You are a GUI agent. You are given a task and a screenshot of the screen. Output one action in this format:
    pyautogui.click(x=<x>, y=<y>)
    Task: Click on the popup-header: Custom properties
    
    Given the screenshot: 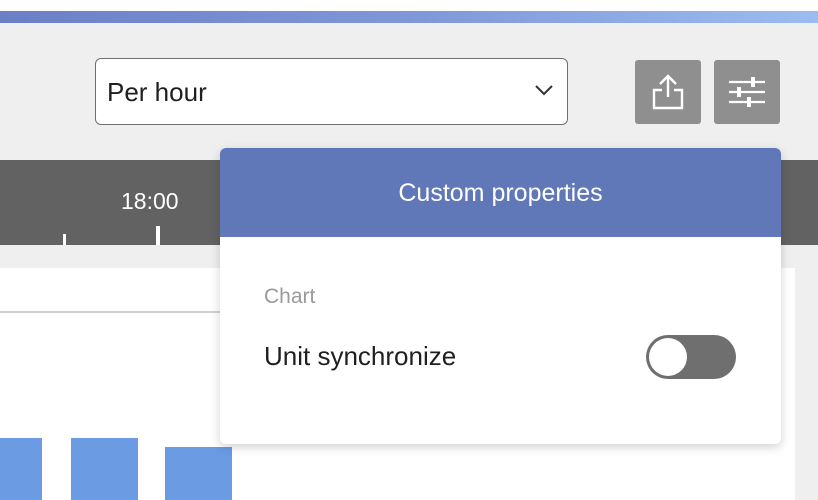 What is the action you would take?
    pyautogui.click(x=500, y=192)
    